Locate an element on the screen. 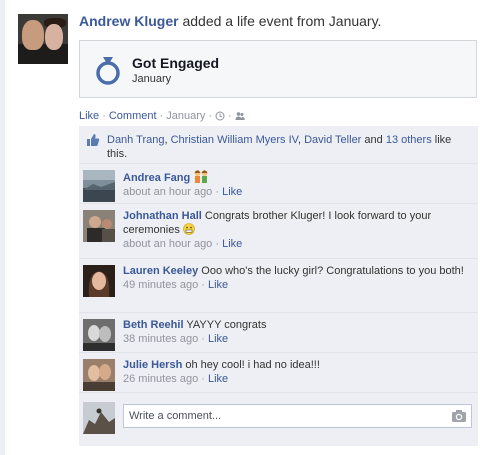 This screenshot has width=490, height=455. story-date: January is located at coordinates (185, 116).